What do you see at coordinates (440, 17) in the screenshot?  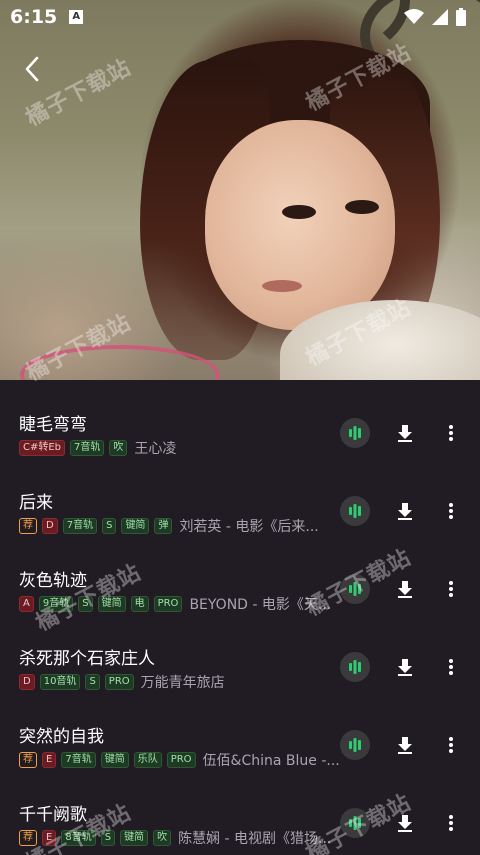 I see `signal-icon` at bounding box center [440, 17].